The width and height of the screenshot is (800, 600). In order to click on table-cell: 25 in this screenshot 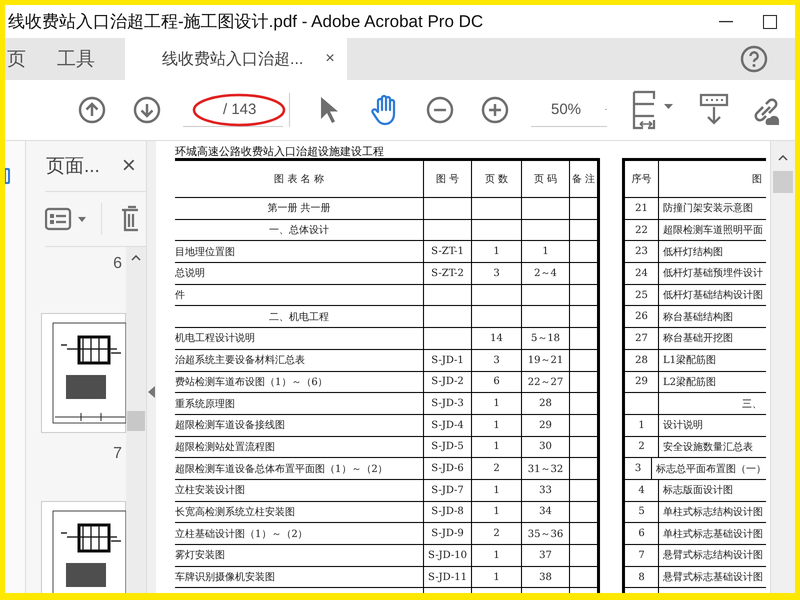, I will do `click(642, 295)`.